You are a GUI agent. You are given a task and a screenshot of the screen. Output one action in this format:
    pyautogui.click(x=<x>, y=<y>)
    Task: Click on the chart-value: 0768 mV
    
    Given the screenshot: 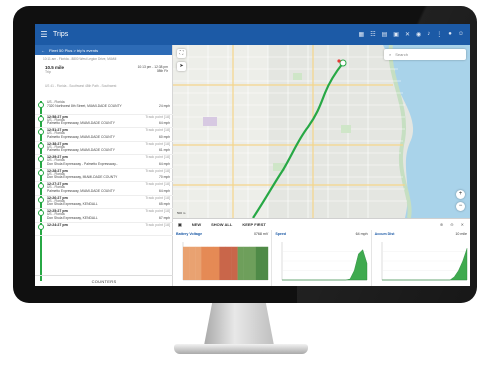 What is the action you would take?
    pyautogui.click(x=261, y=234)
    